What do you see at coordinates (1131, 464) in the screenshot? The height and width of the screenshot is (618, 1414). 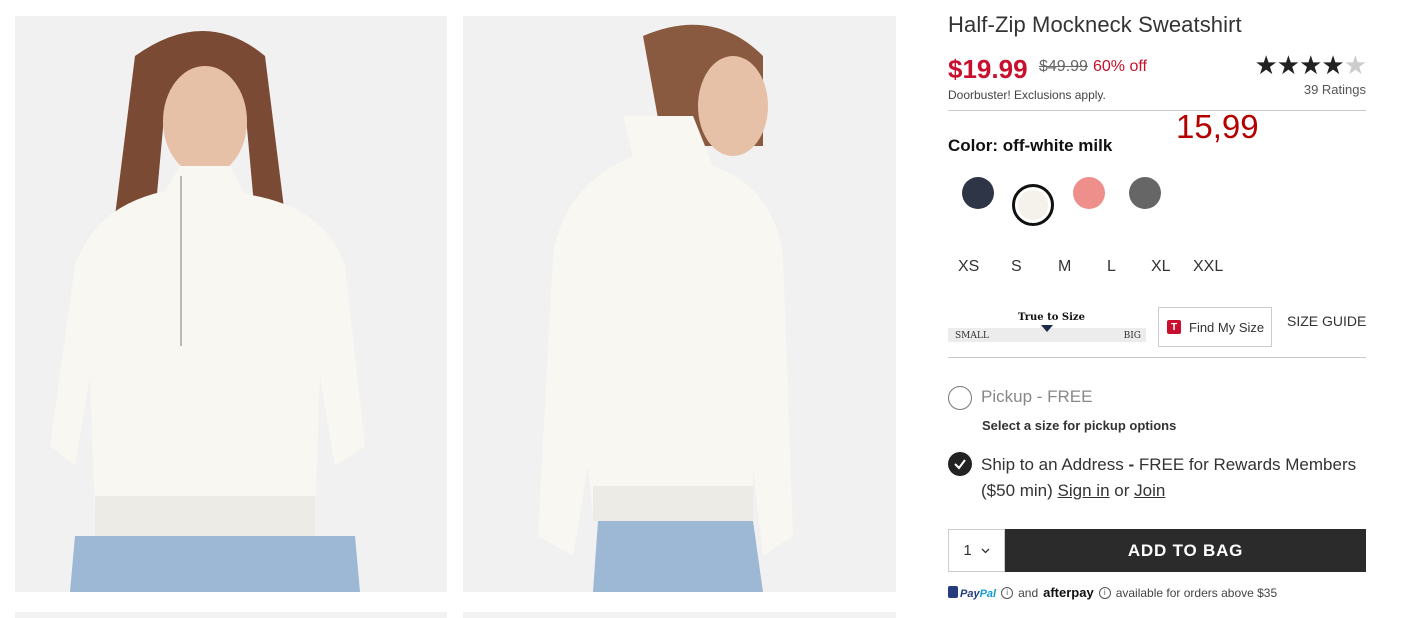 I see `ship-dash: -` at bounding box center [1131, 464].